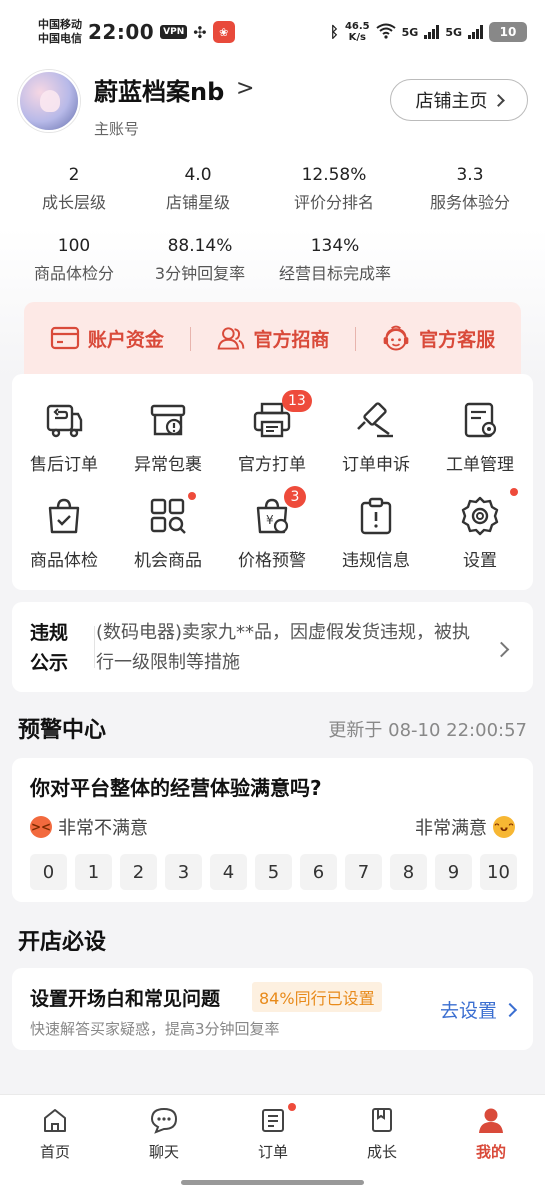 The height and width of the screenshot is (1200, 545). What do you see at coordinates (272, 528) in the screenshot?
I see `tool-price-alert: ¥ 3 价格预警` at bounding box center [272, 528].